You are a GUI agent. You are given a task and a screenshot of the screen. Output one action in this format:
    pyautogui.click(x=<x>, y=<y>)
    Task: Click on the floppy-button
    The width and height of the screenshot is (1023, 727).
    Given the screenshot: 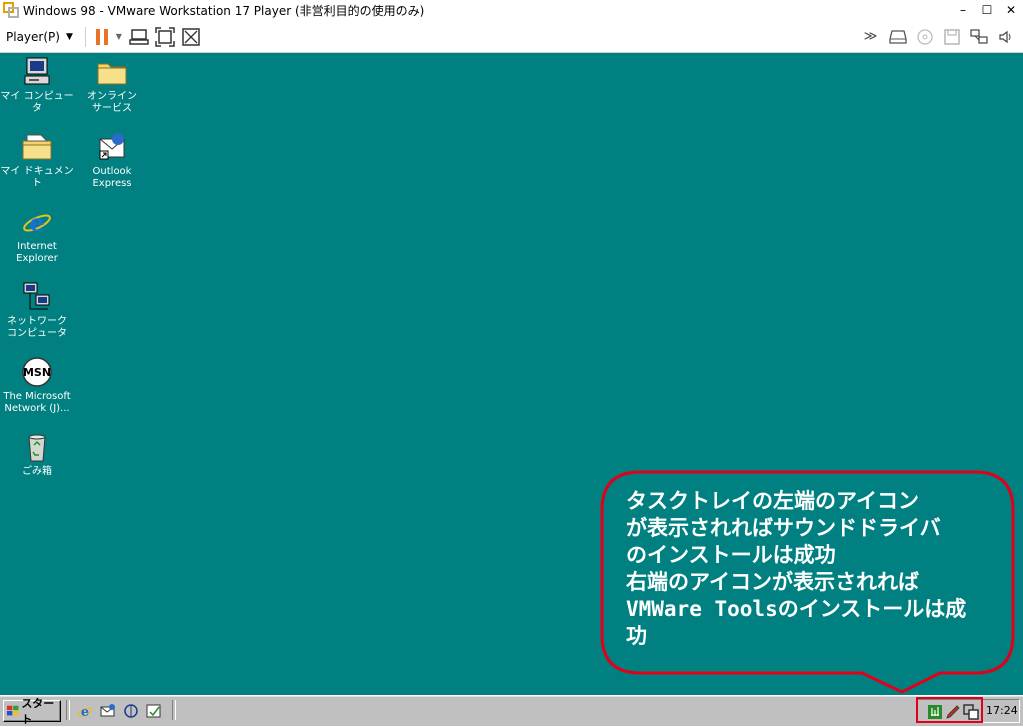 What is the action you would take?
    pyautogui.click(x=951, y=37)
    